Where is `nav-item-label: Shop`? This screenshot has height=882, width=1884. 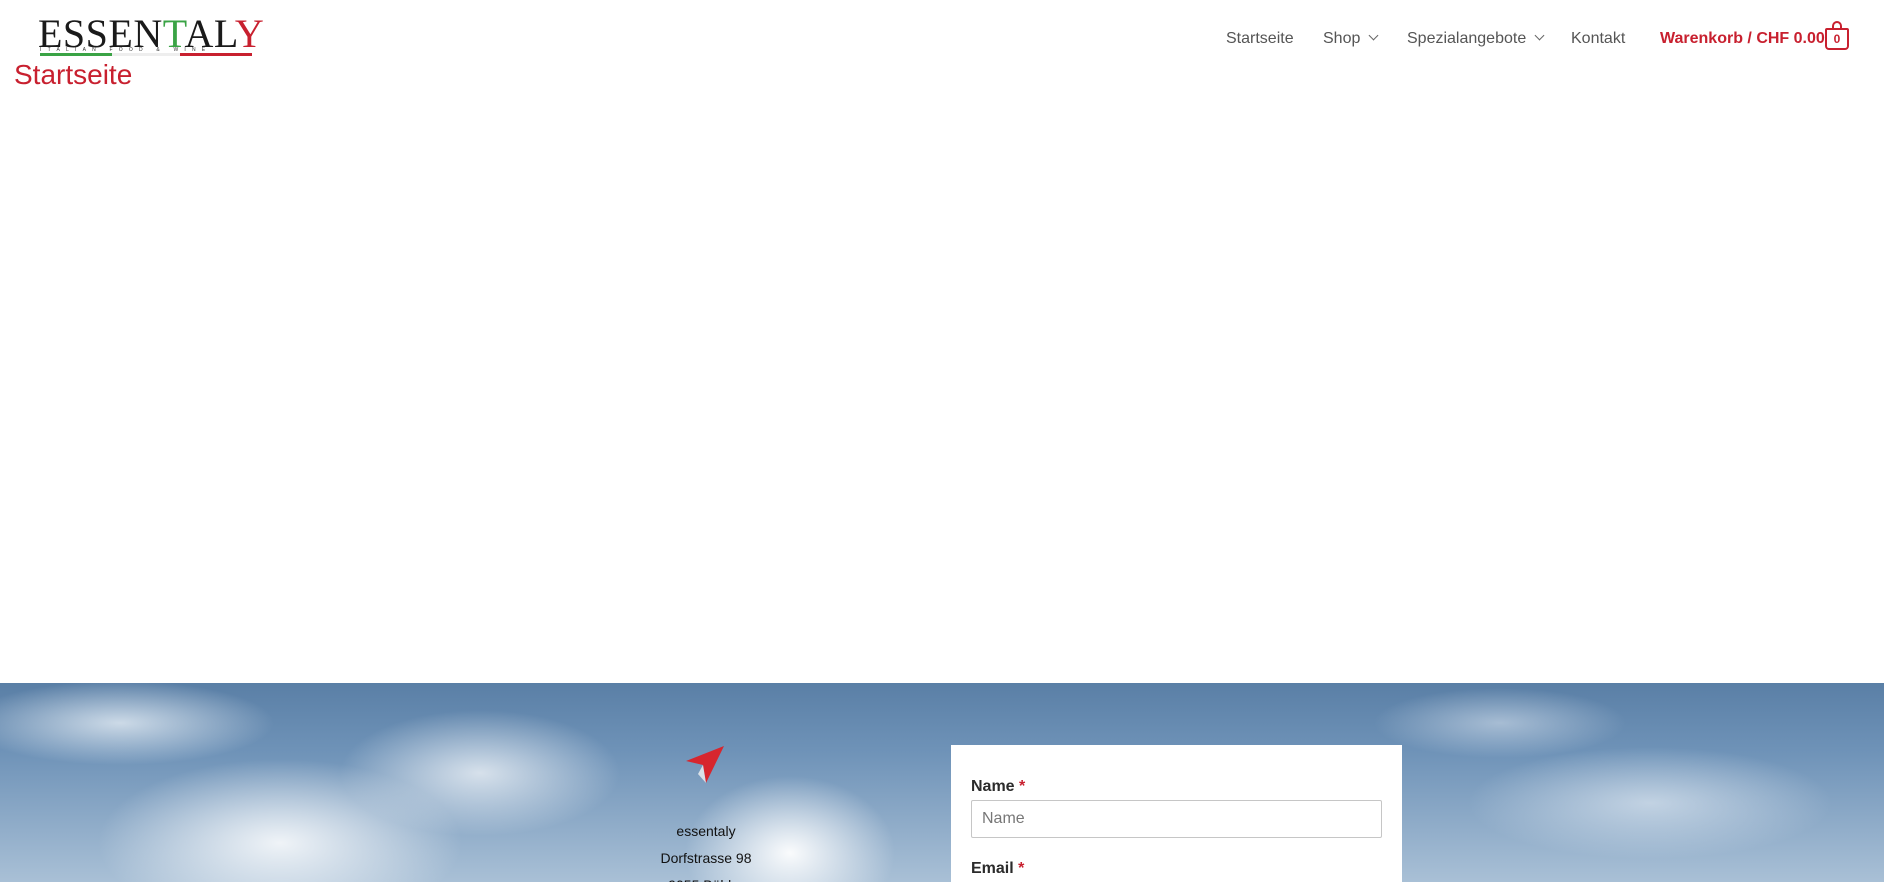 nav-item-label: Shop is located at coordinates (1342, 38).